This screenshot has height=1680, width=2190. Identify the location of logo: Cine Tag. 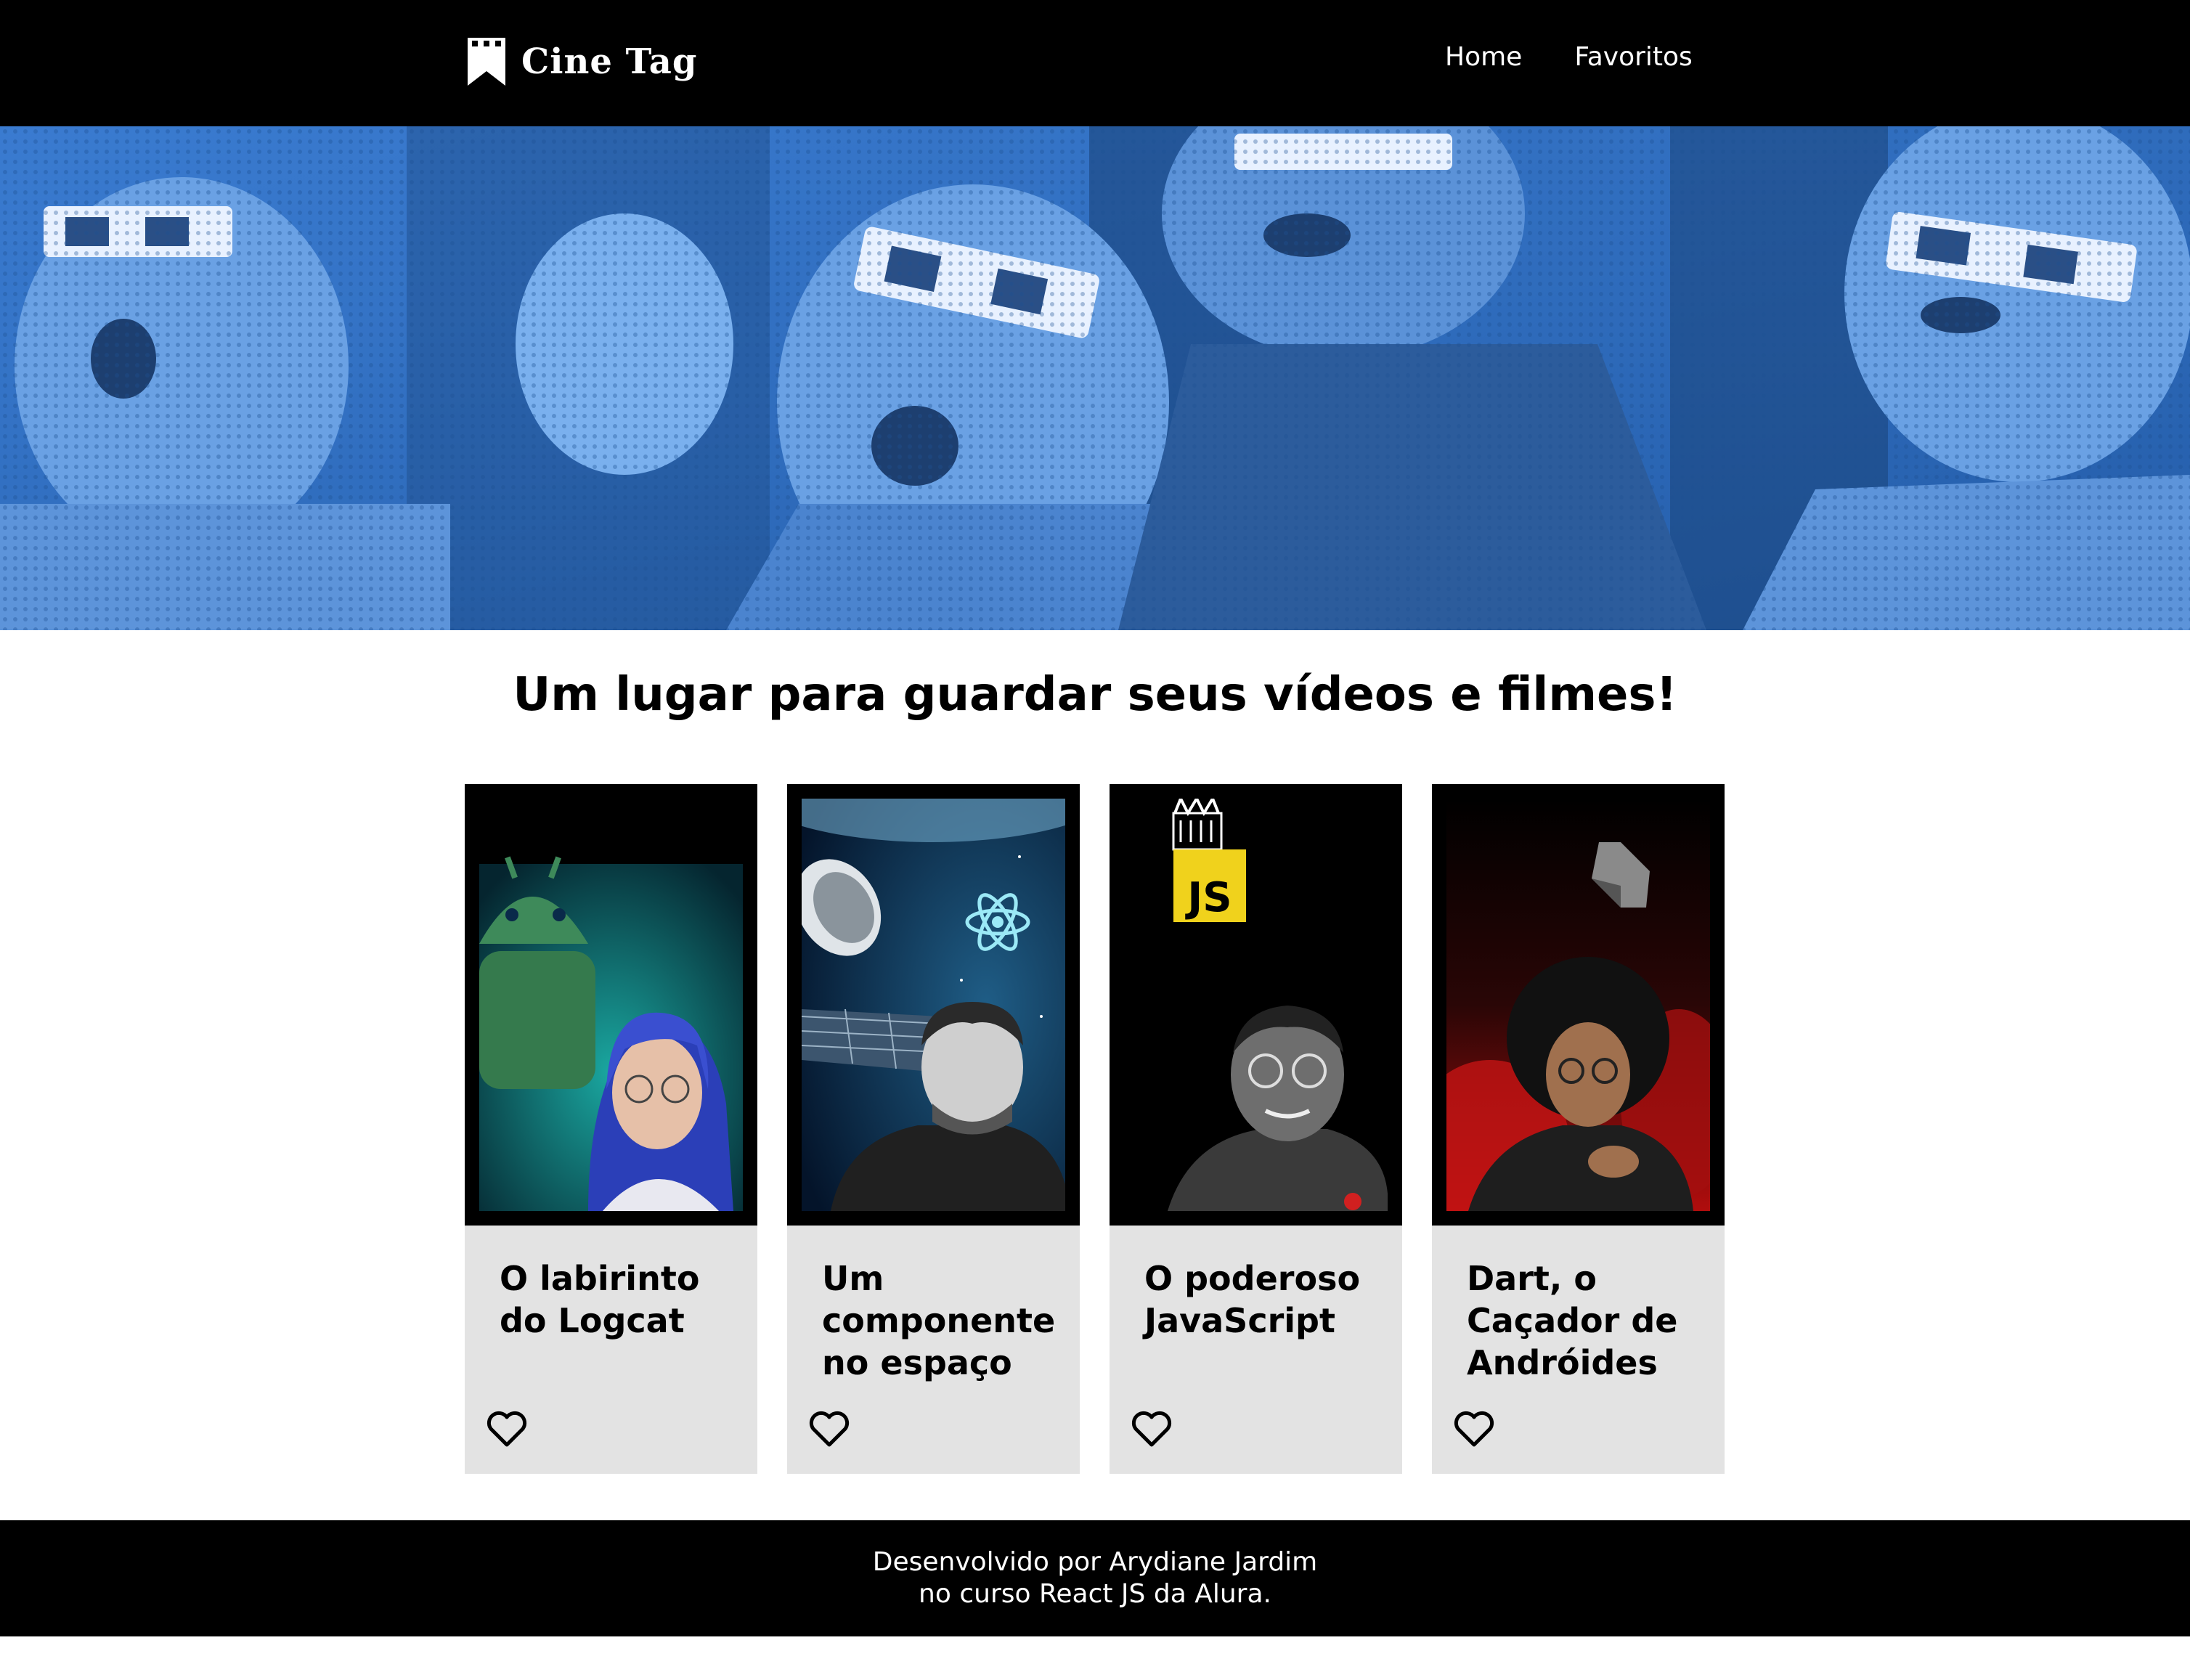
(582, 61).